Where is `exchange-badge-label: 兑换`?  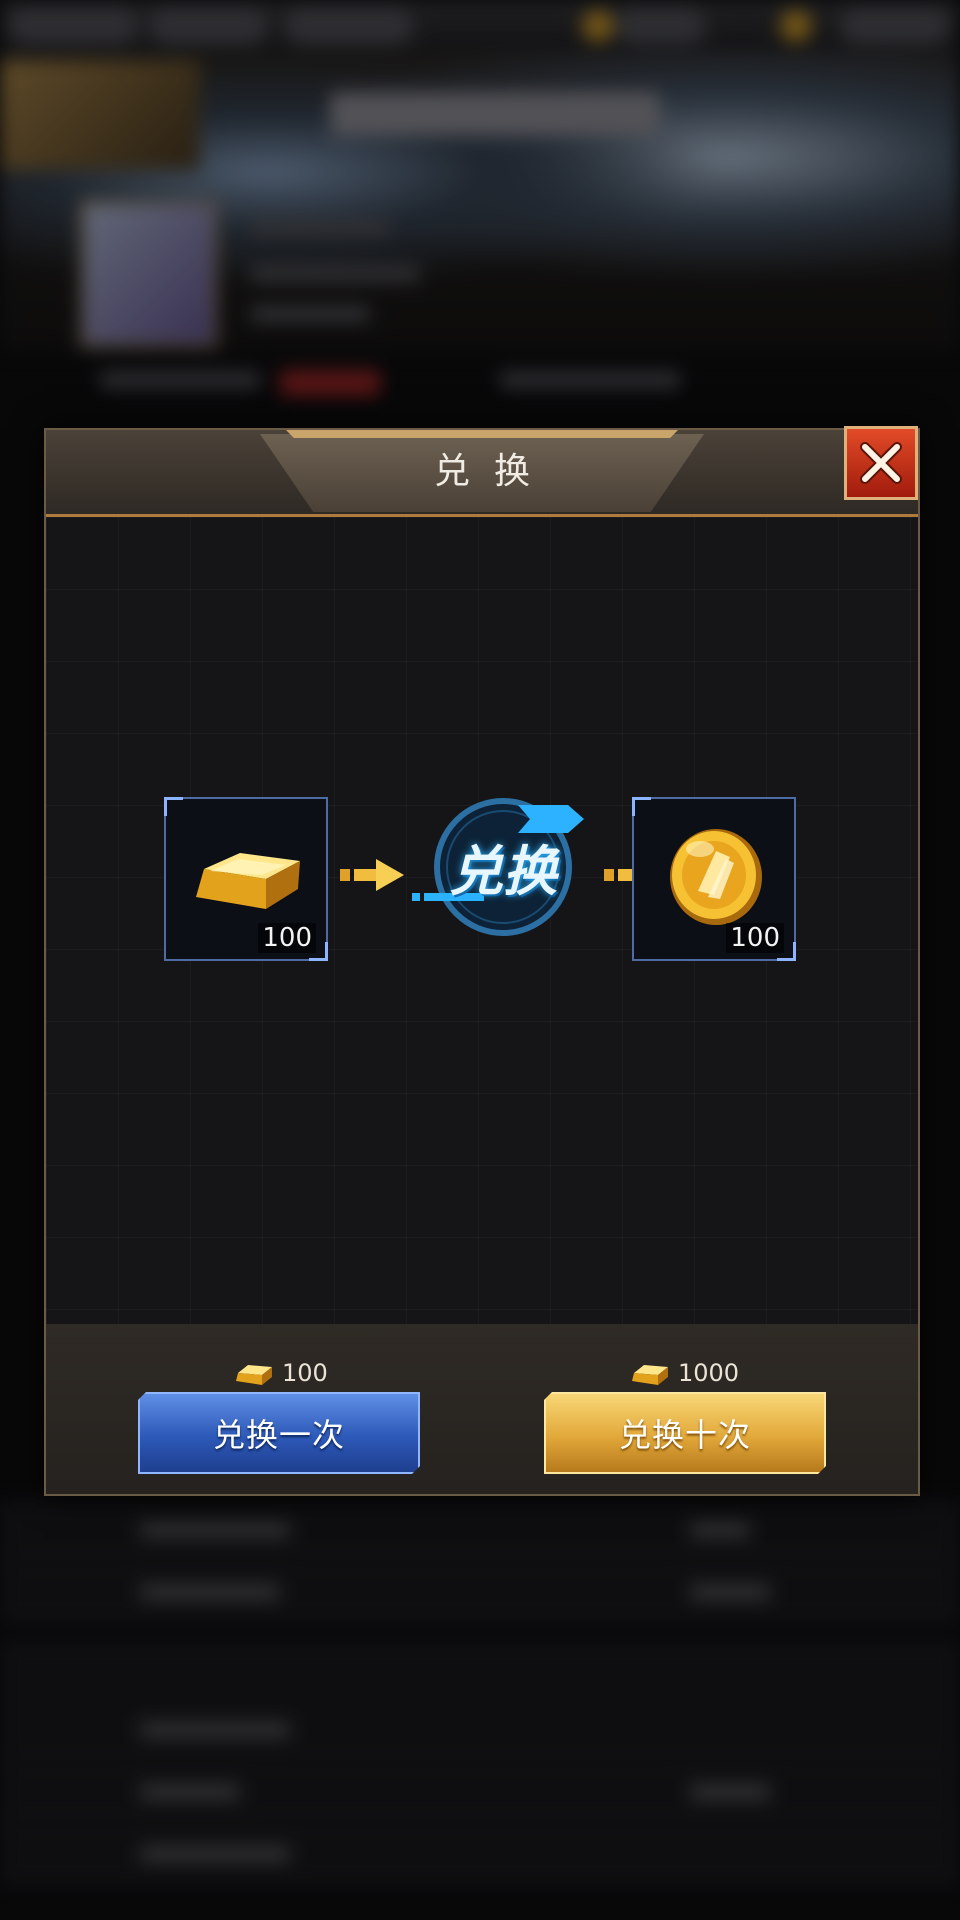
exchange-badge-label: 兑换 is located at coordinates (503, 871).